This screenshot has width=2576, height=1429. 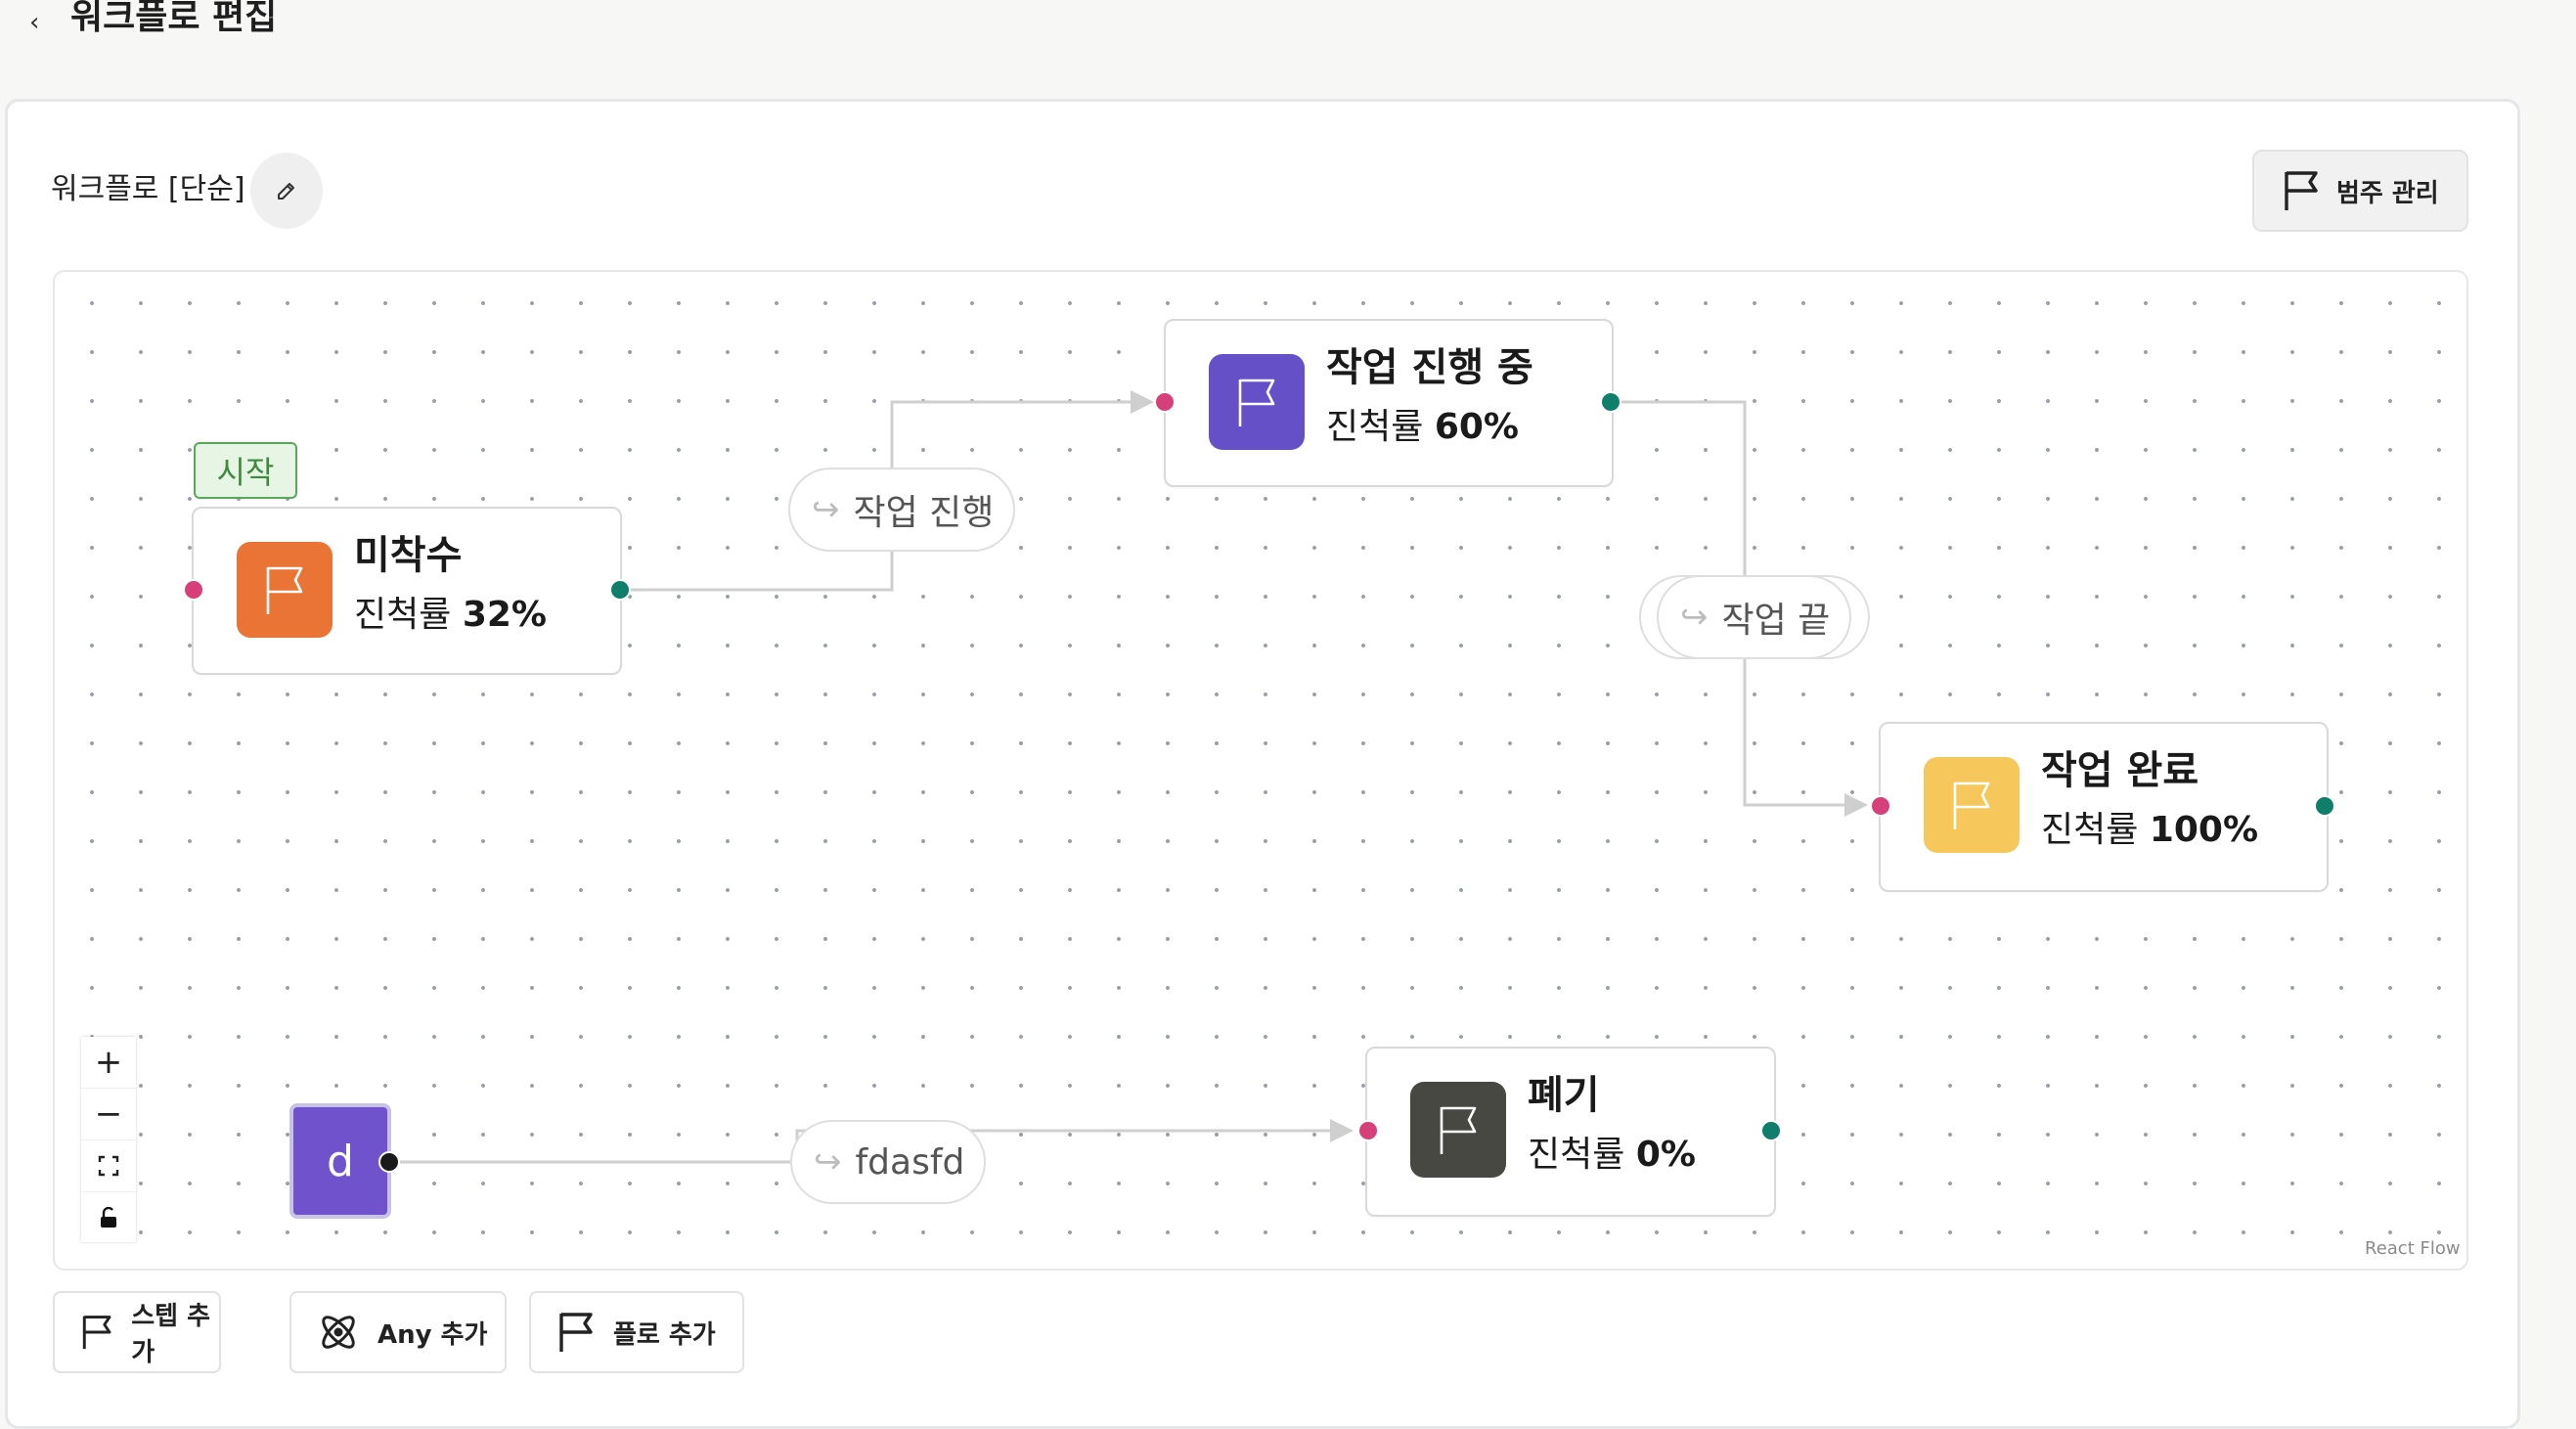 I want to click on node-title: 작업 진행 중, so click(x=1429, y=367).